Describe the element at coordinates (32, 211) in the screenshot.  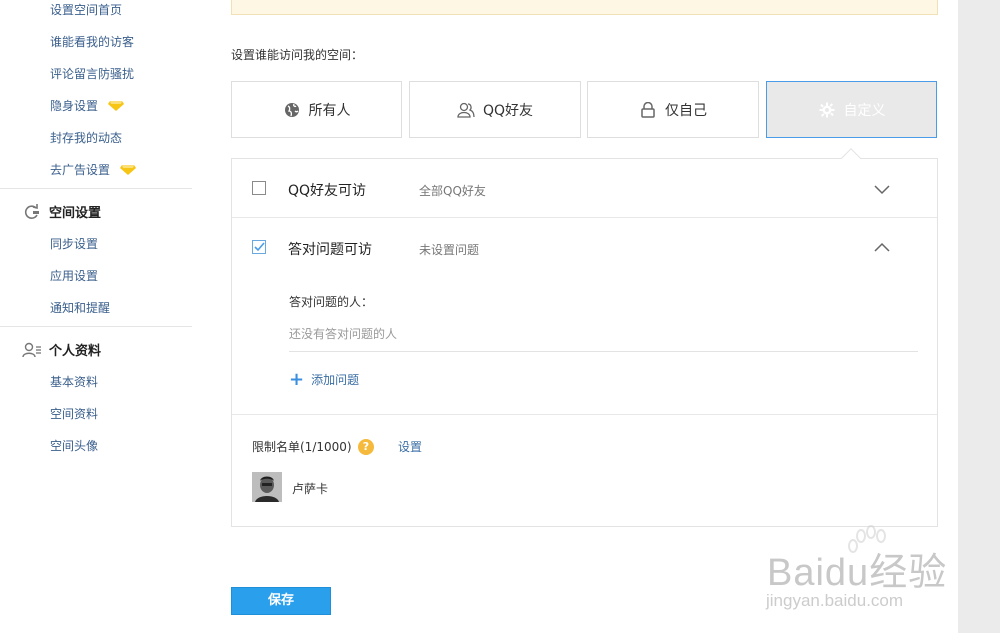
I see `refresh-icon` at that location.